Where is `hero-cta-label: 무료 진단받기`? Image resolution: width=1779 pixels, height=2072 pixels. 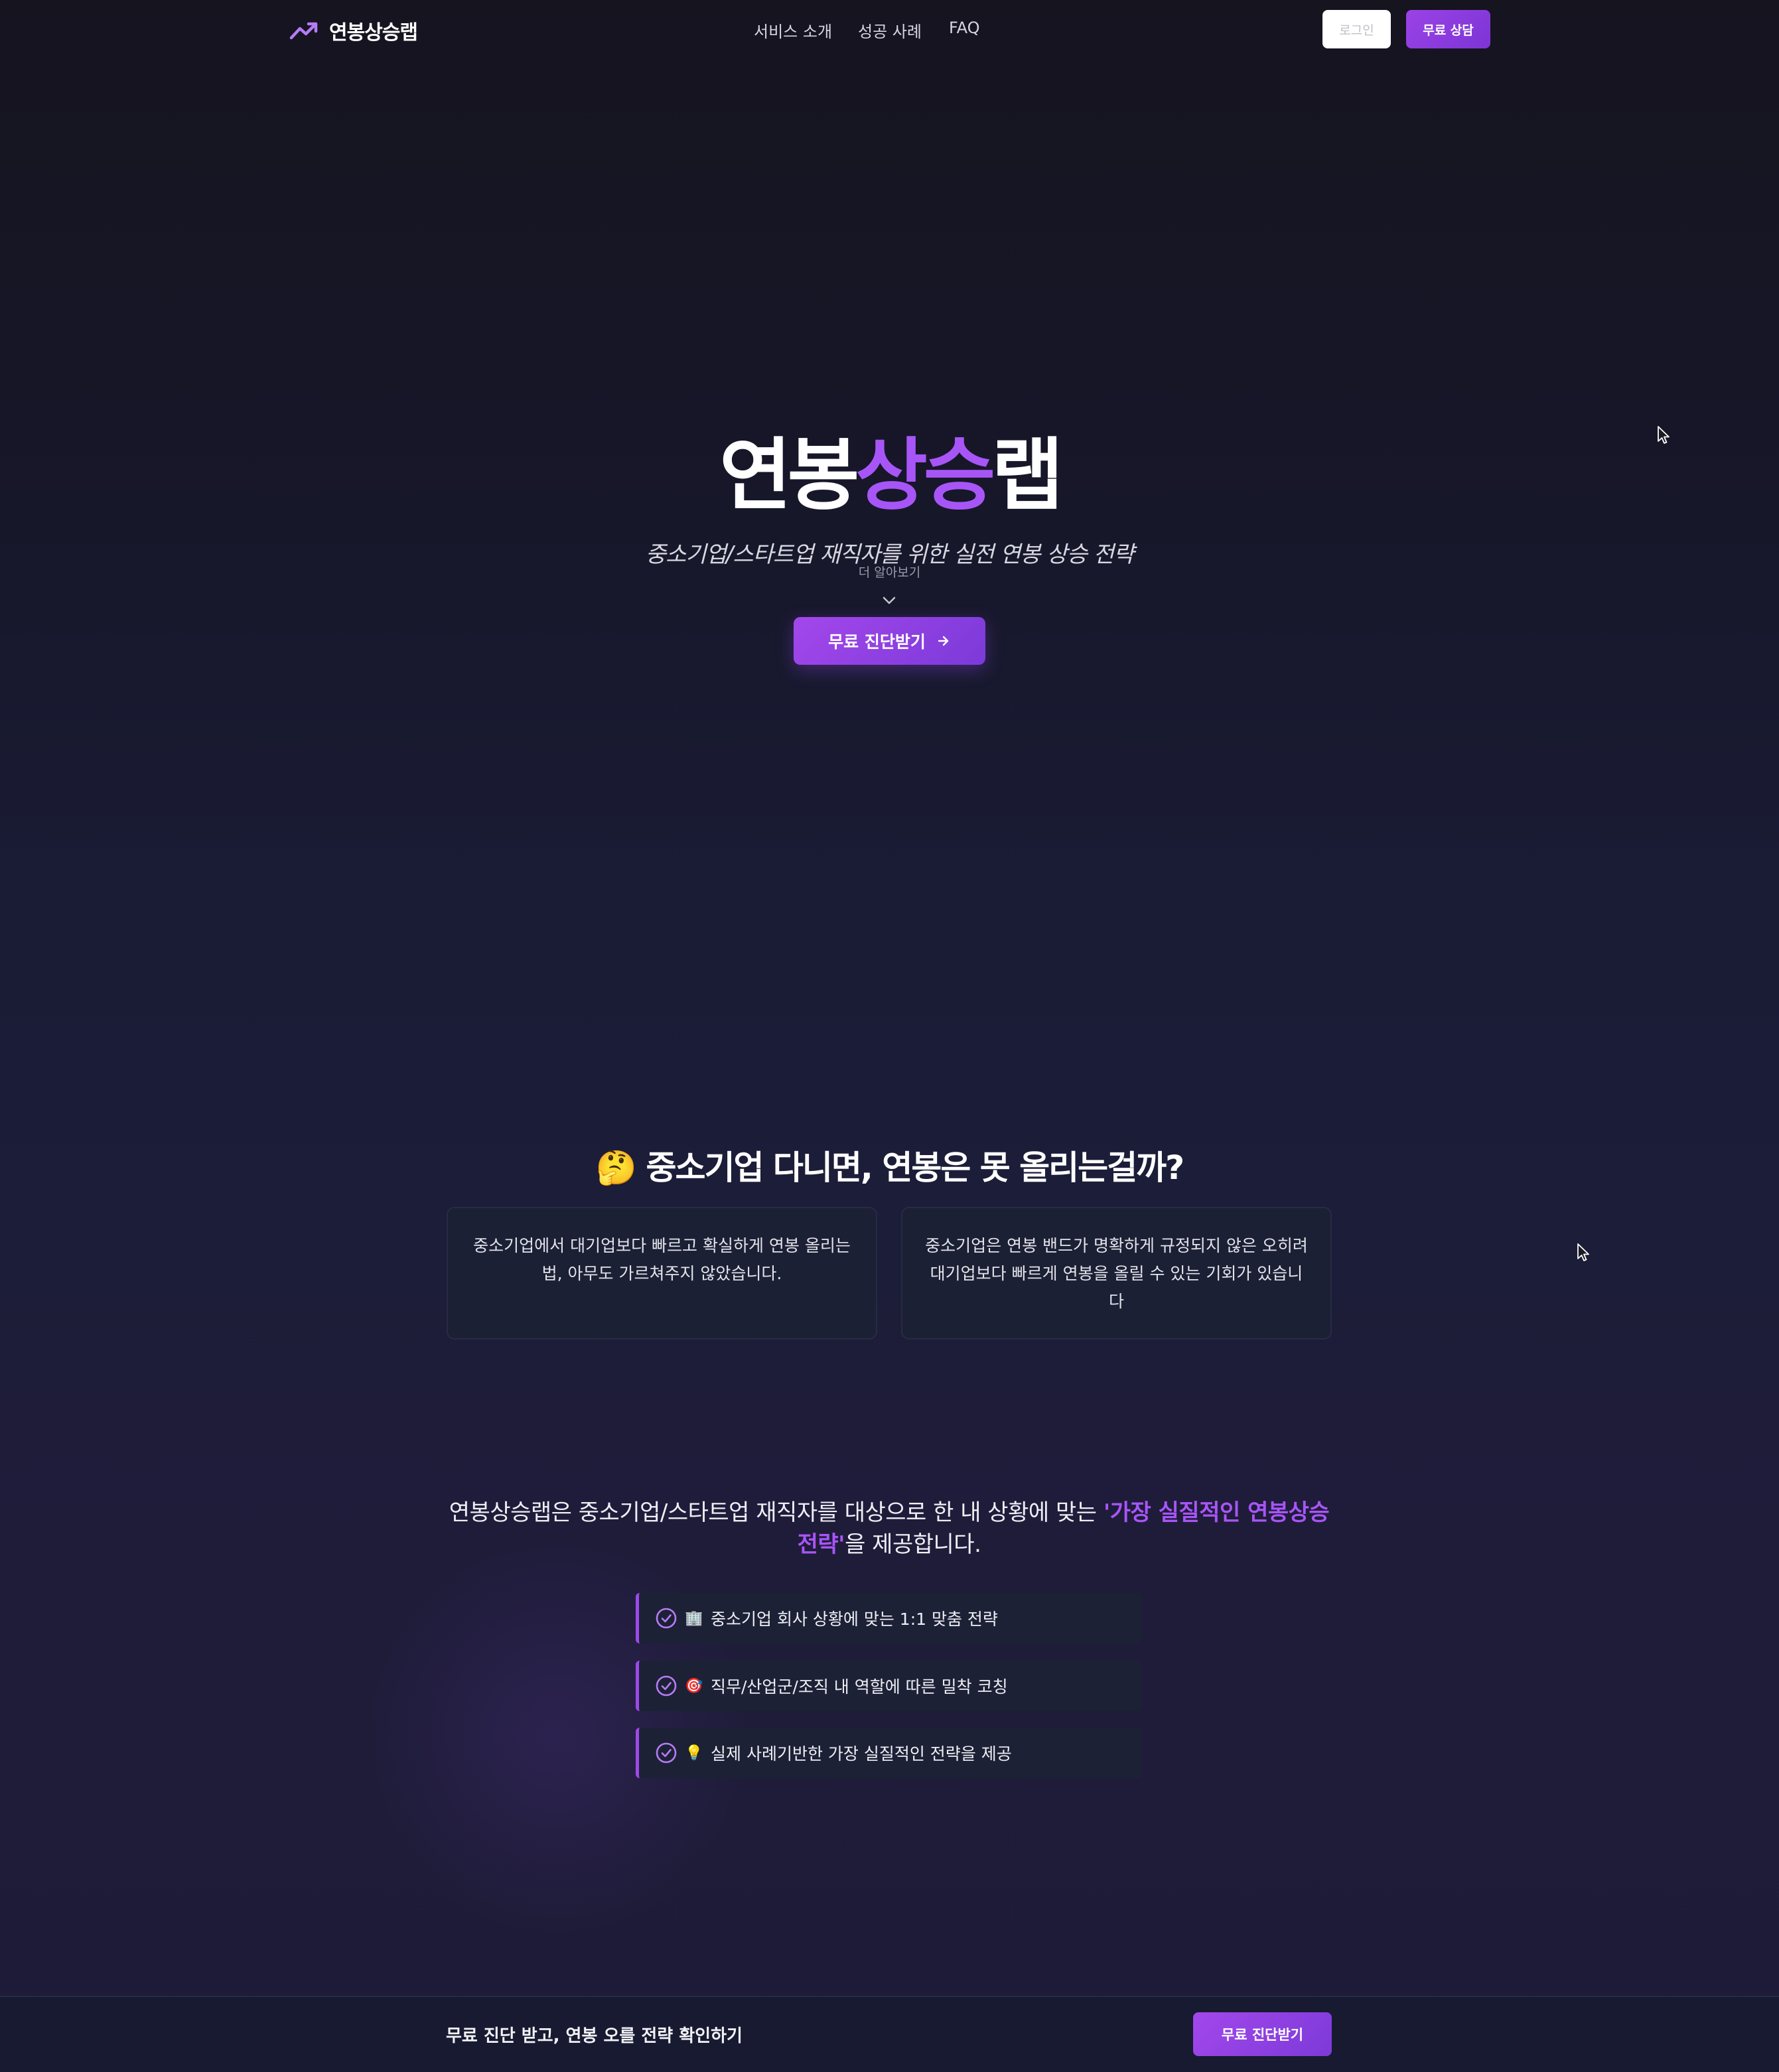 hero-cta-label: 무료 진단받기 is located at coordinates (877, 642).